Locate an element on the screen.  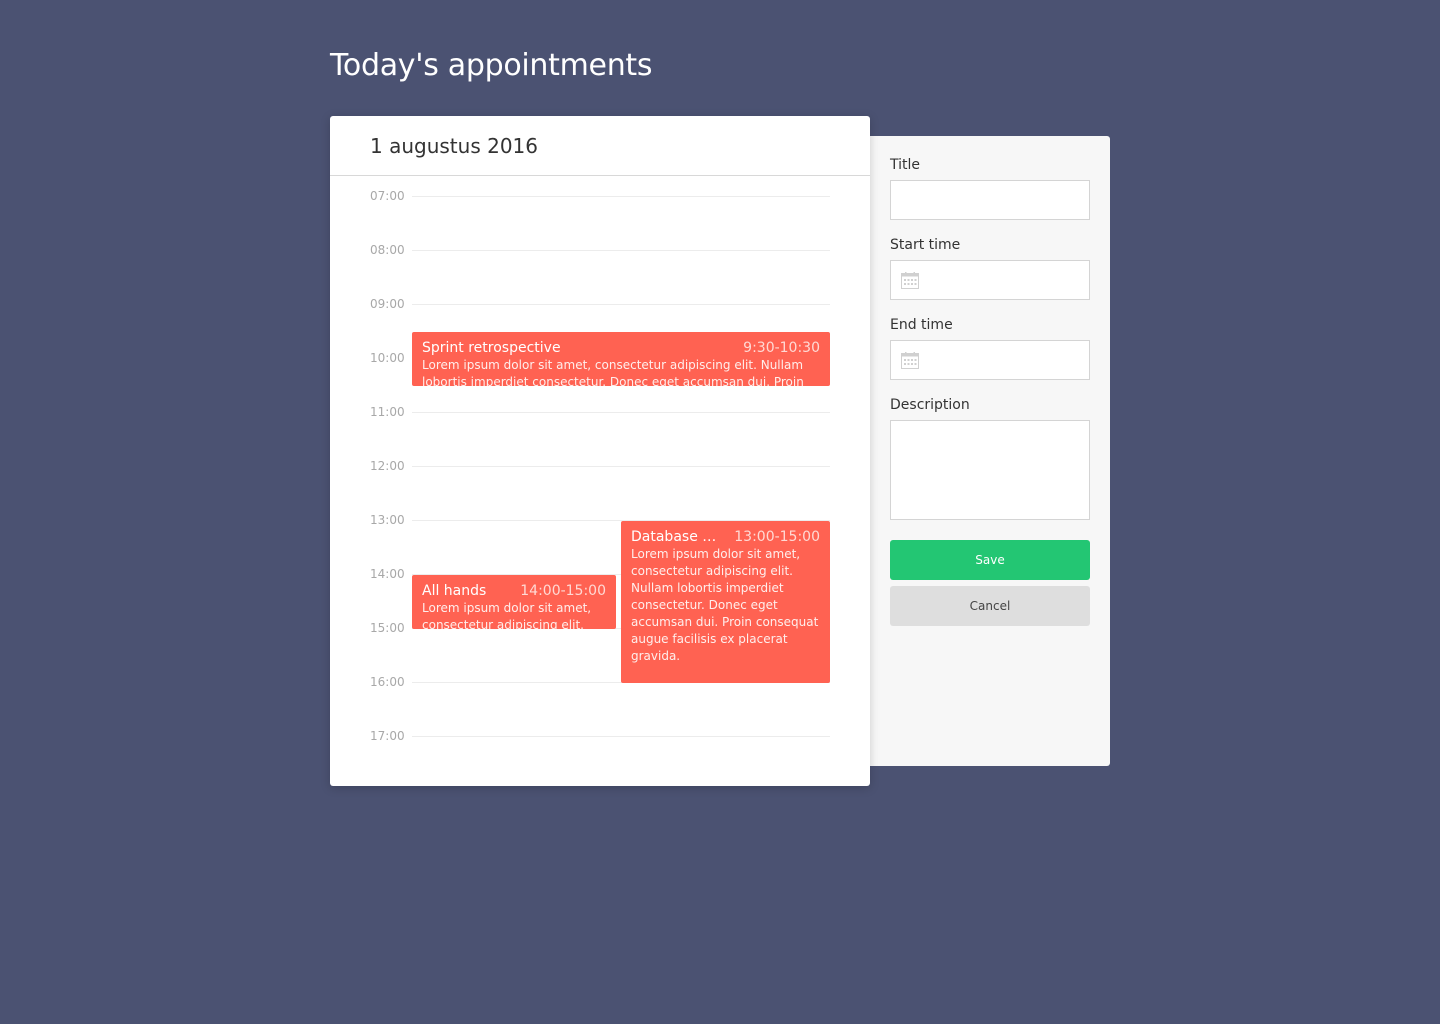
end-time-field is located at coordinates (990, 360).